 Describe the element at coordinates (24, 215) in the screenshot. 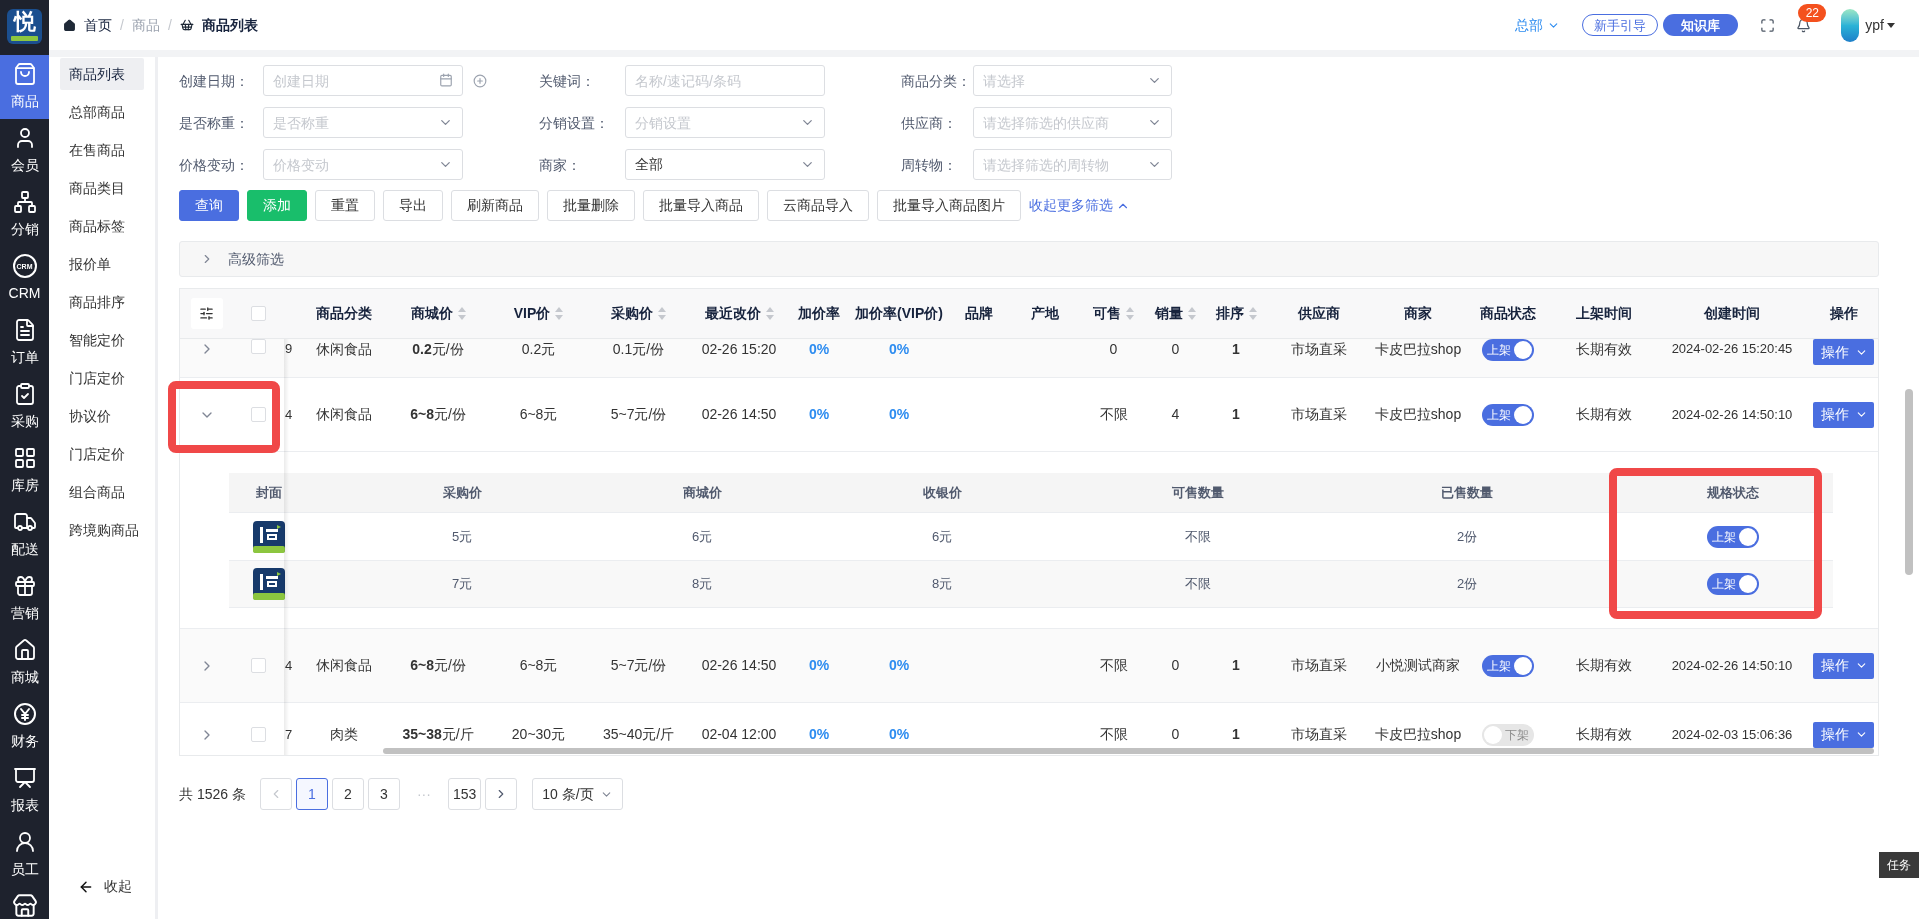

I see `nav-item: 分销` at that location.